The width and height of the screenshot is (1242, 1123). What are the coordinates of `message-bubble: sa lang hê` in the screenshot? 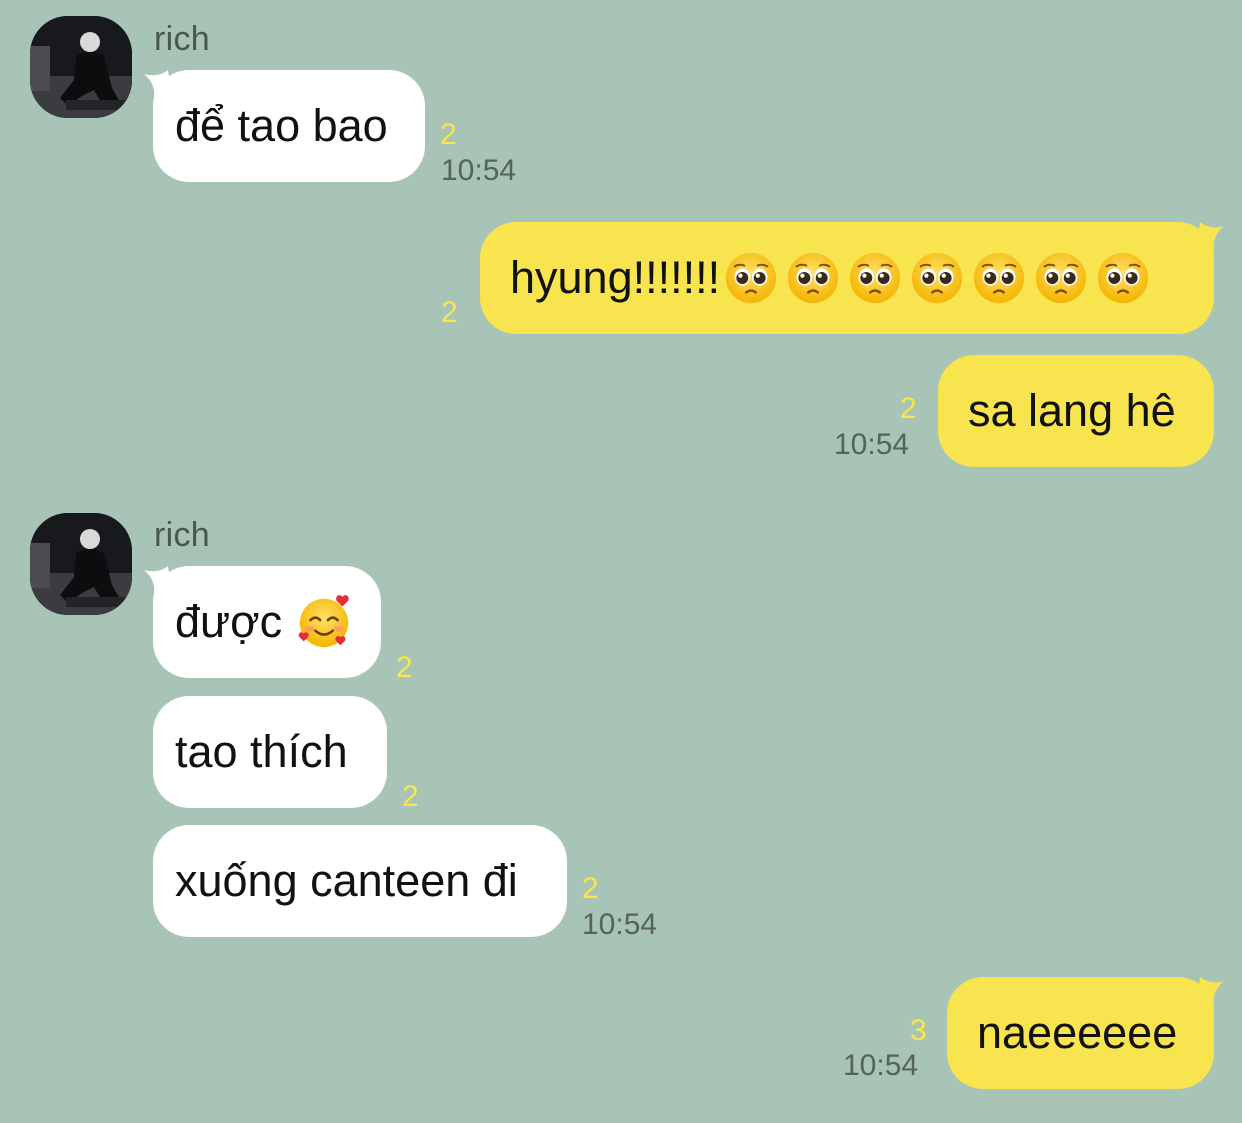 It's located at (1076, 411).